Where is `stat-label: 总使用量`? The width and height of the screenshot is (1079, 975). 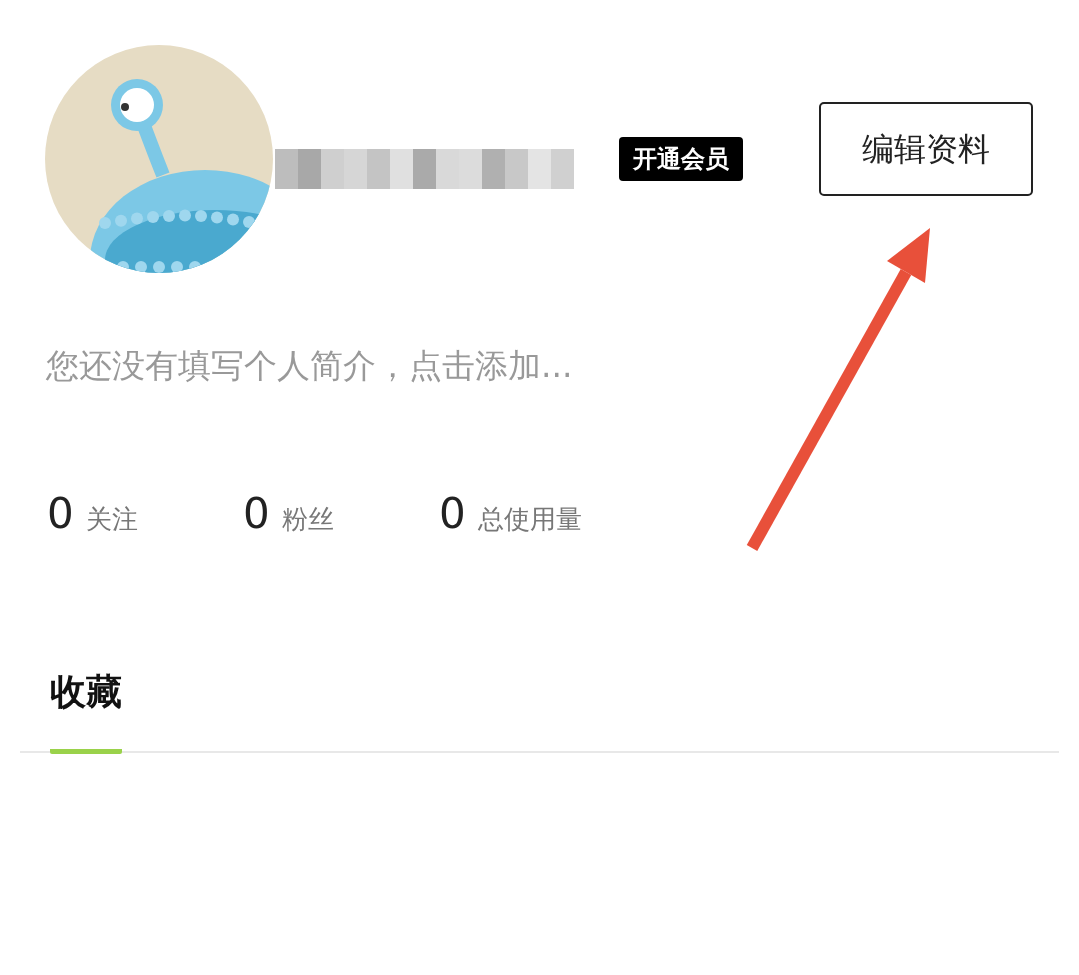 stat-label: 总使用量 is located at coordinates (529, 519).